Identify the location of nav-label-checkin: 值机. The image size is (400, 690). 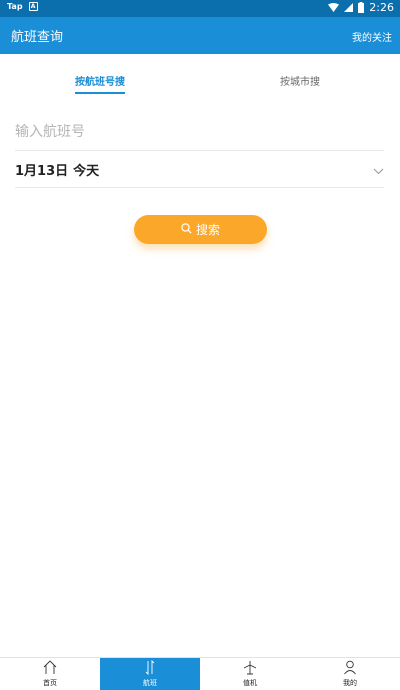
(250, 683).